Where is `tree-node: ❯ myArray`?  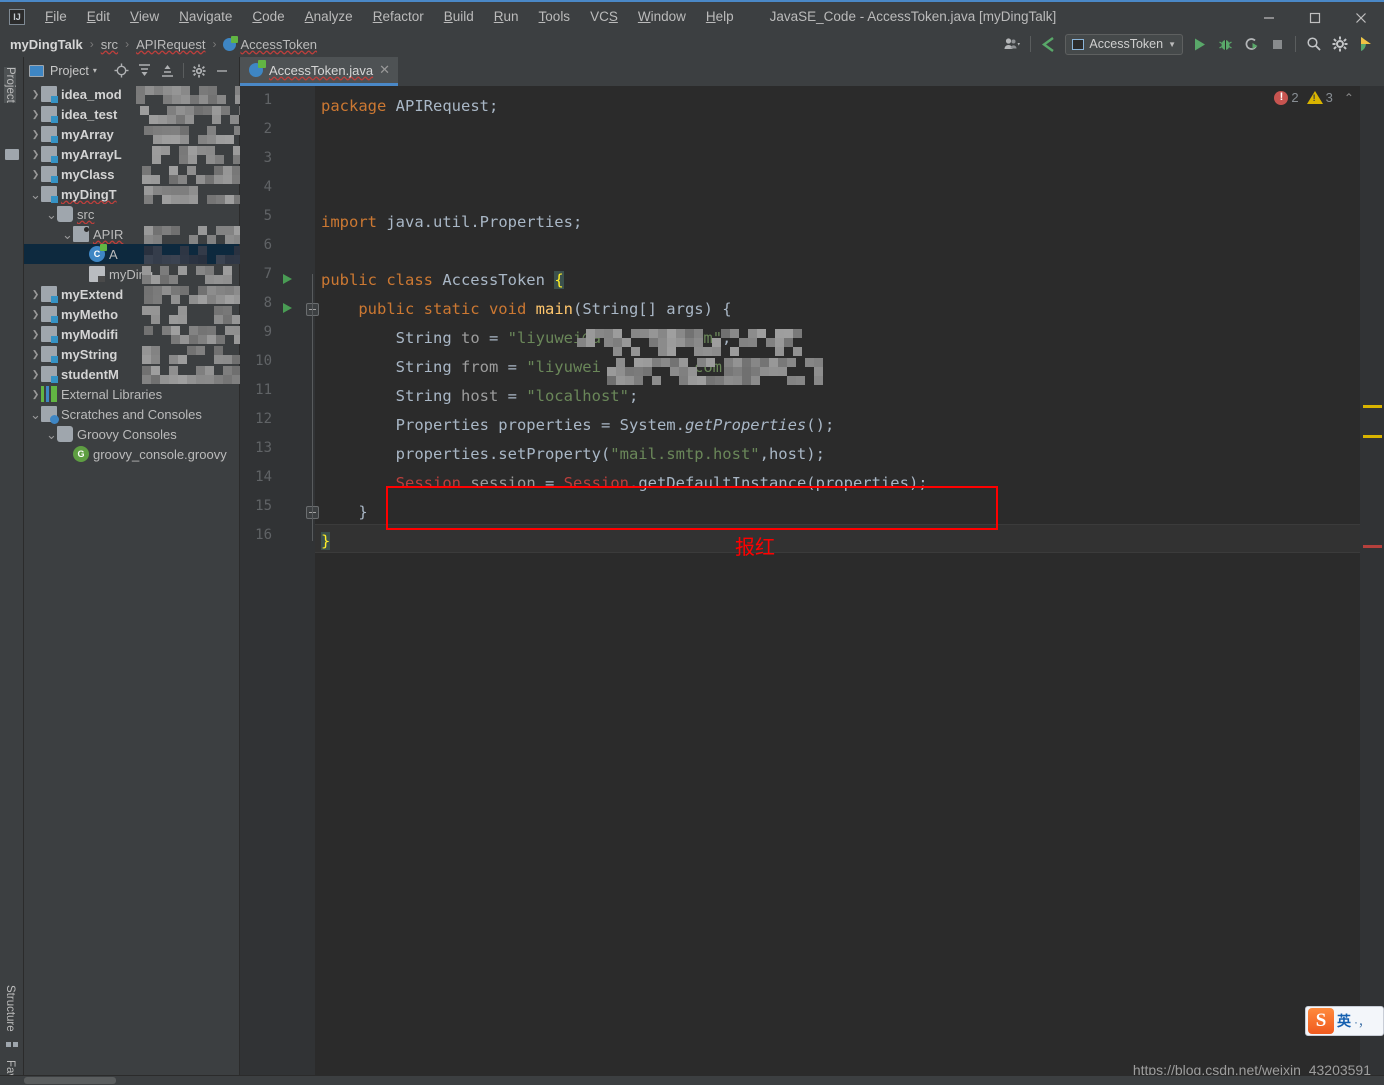
tree-node: ❯ myArray is located at coordinates (131, 134).